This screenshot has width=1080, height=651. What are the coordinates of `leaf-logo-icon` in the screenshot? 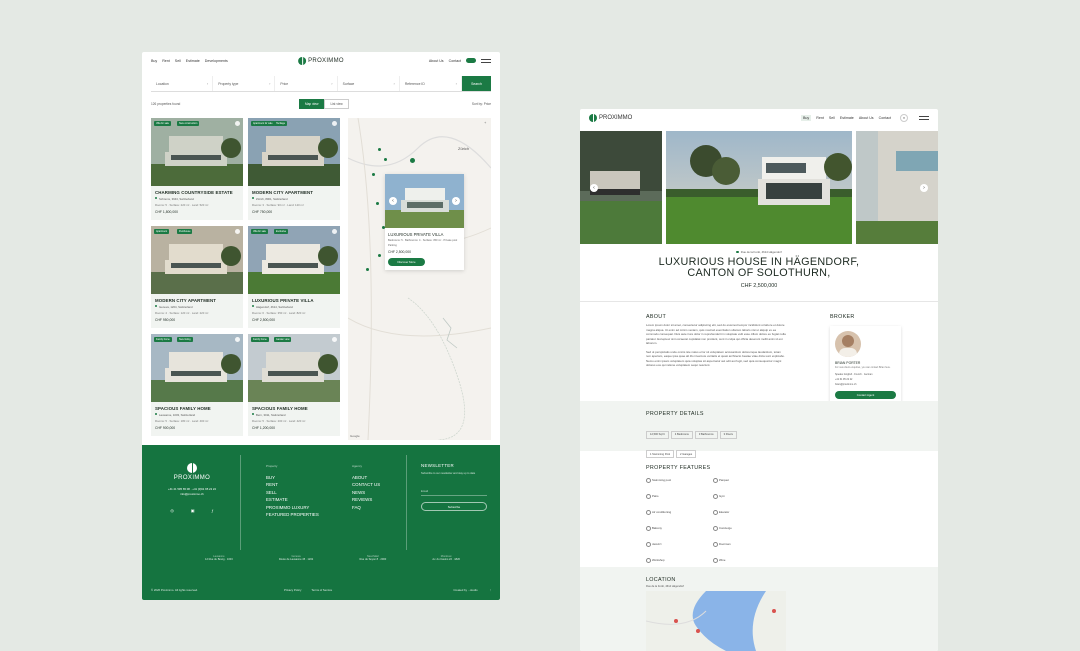 It's located at (192, 468).